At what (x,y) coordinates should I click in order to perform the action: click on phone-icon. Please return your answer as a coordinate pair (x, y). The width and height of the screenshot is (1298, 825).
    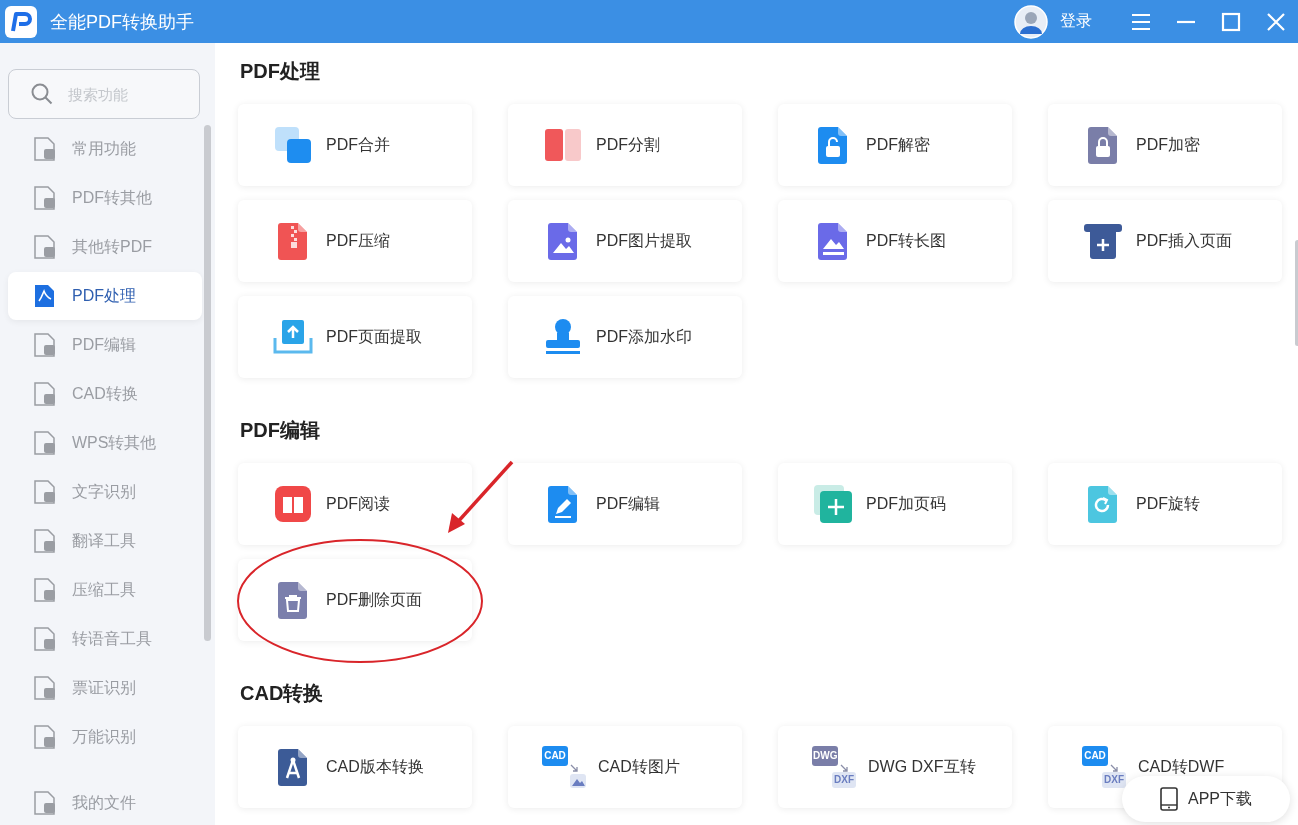
    Looking at the image, I should click on (1169, 799).